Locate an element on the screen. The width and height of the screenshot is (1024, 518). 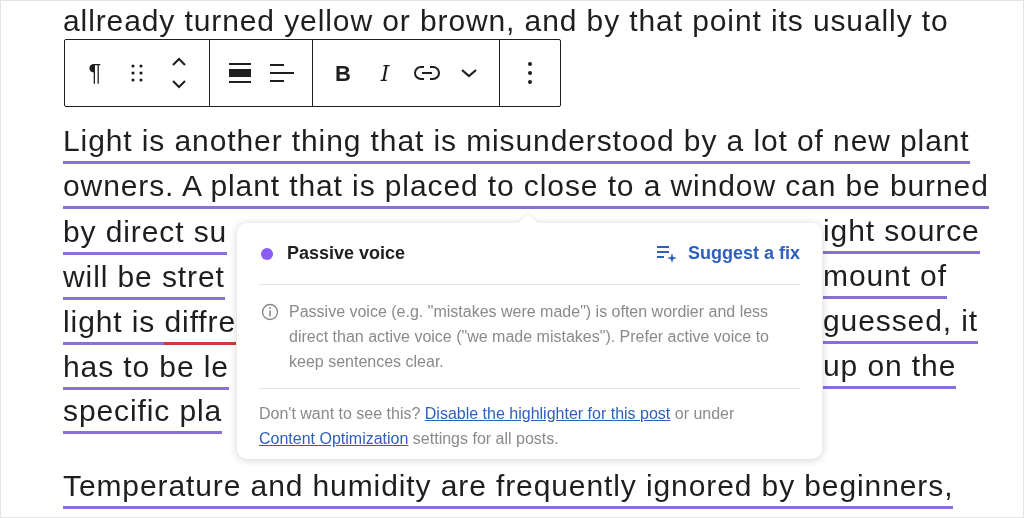
more-options-icon is located at coordinates (530, 73).